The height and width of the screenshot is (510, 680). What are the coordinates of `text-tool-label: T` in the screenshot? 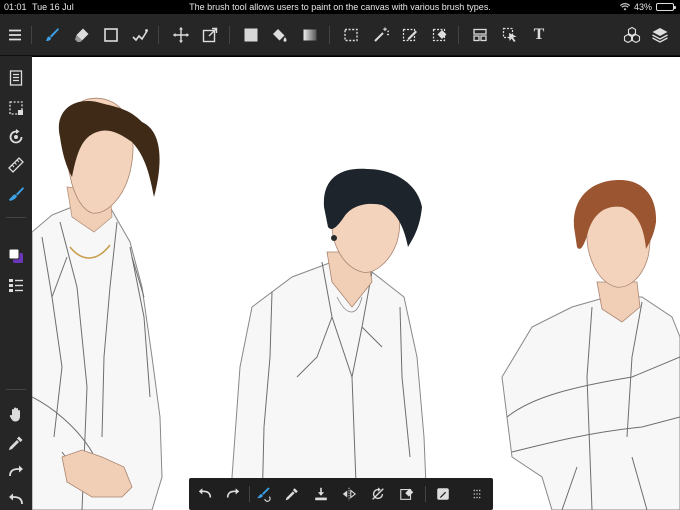 It's located at (539, 34).